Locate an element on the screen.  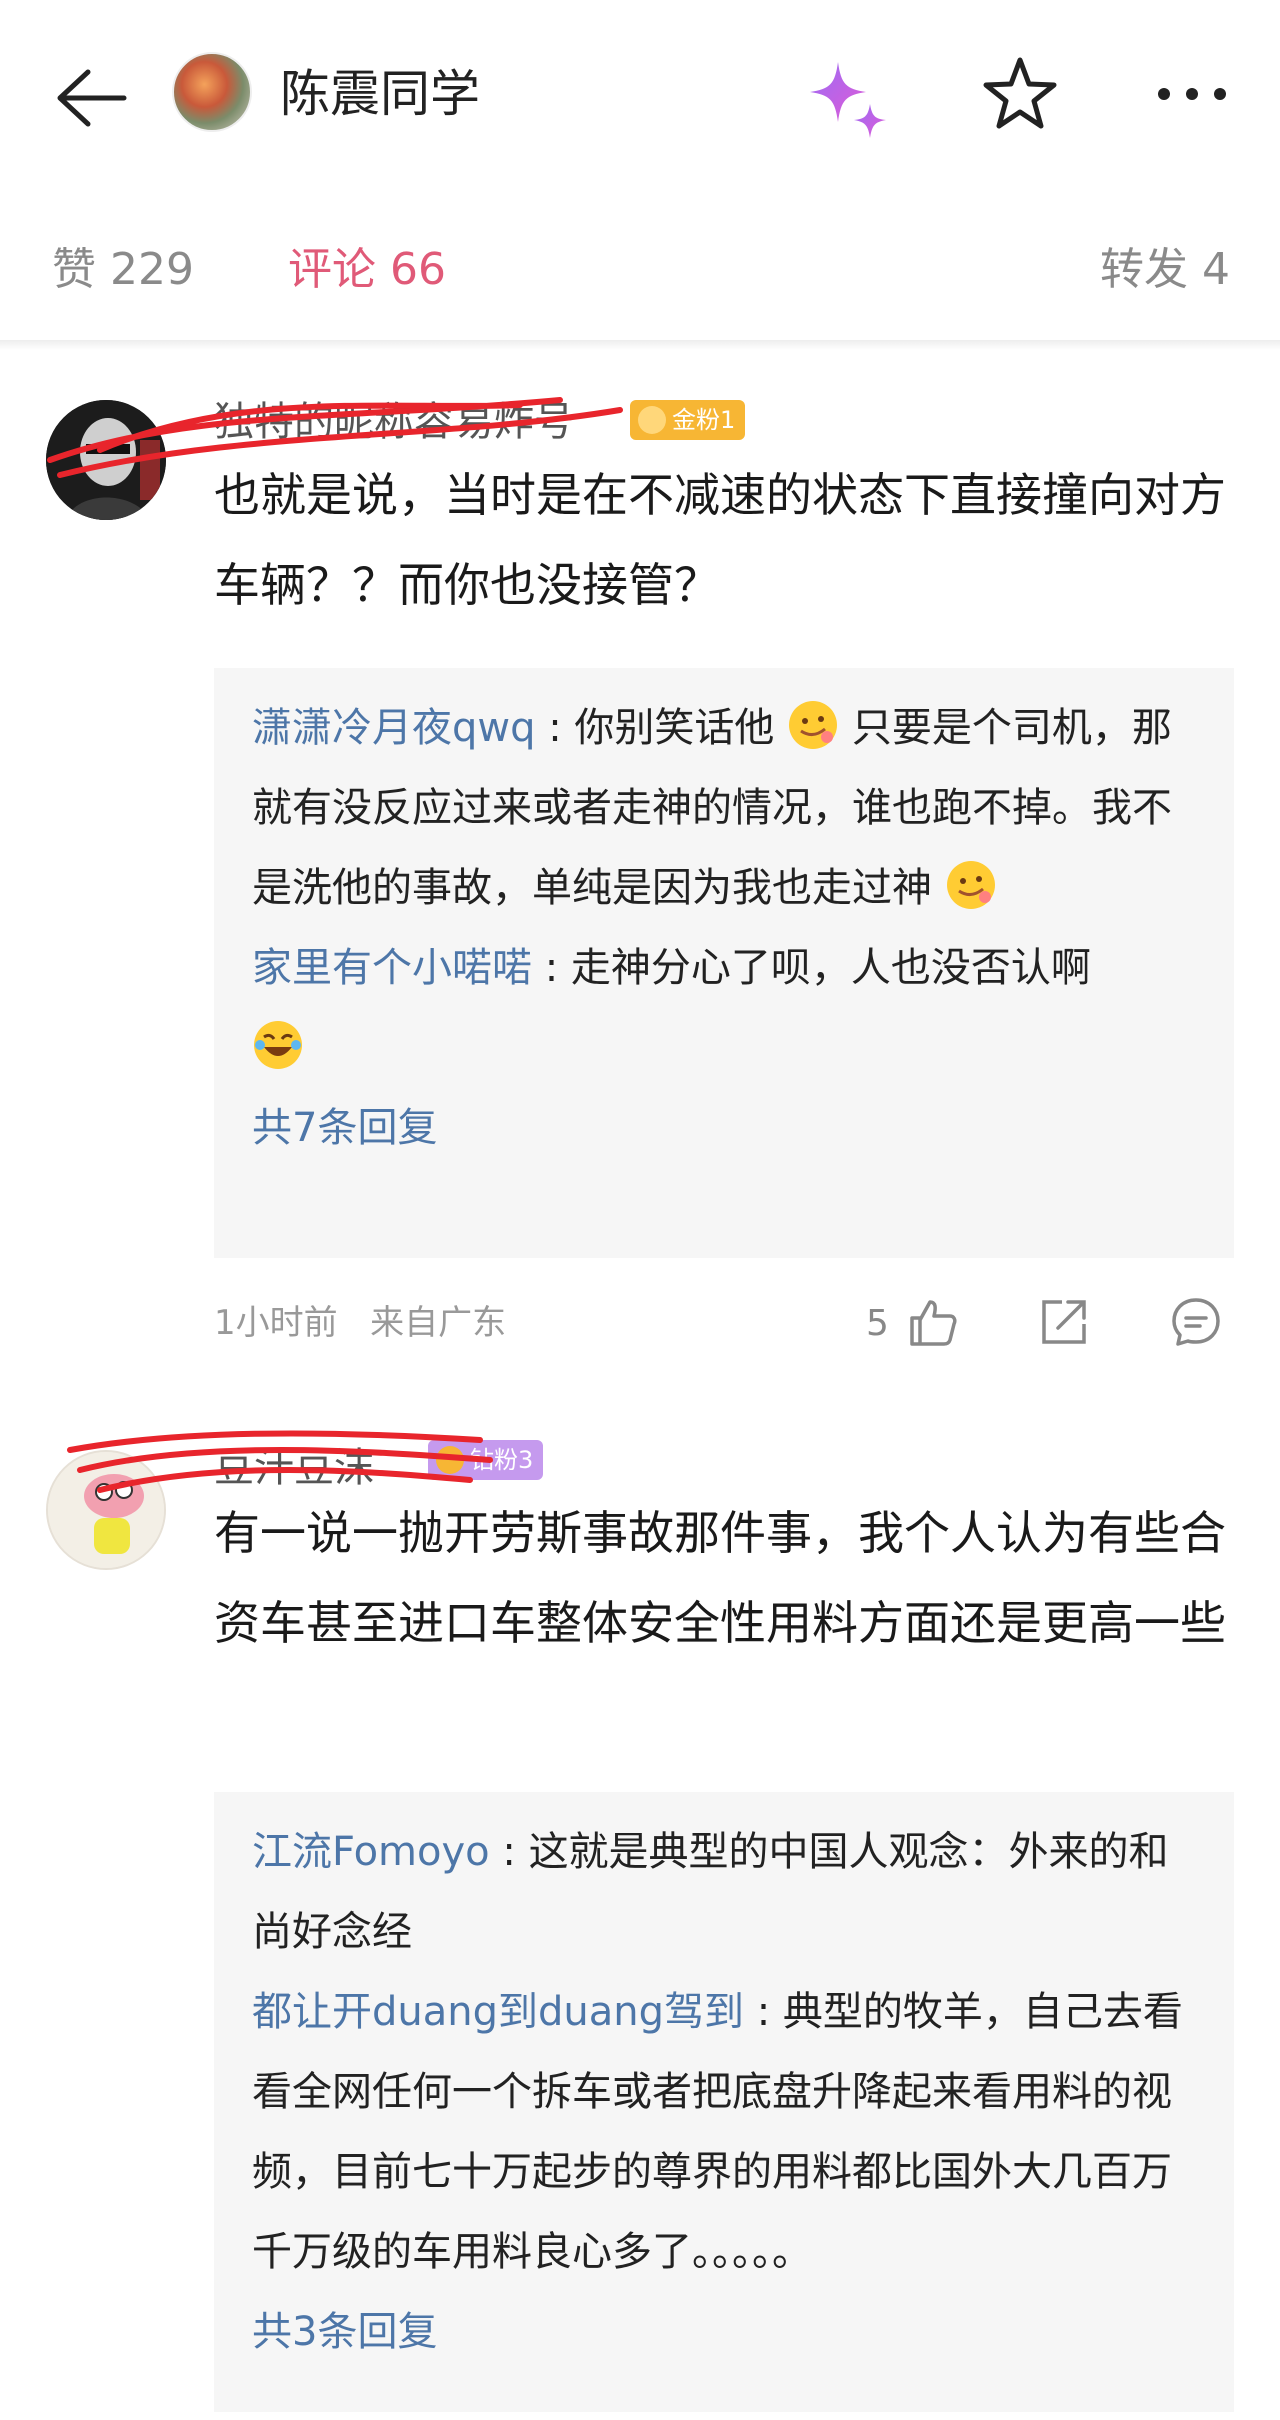
reply-author: 家里有个小喏喏 is located at coordinates (392, 968).